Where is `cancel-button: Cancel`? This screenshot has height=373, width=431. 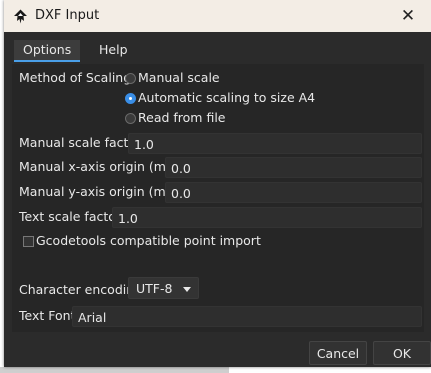
cancel-button: Cancel is located at coordinates (338, 353).